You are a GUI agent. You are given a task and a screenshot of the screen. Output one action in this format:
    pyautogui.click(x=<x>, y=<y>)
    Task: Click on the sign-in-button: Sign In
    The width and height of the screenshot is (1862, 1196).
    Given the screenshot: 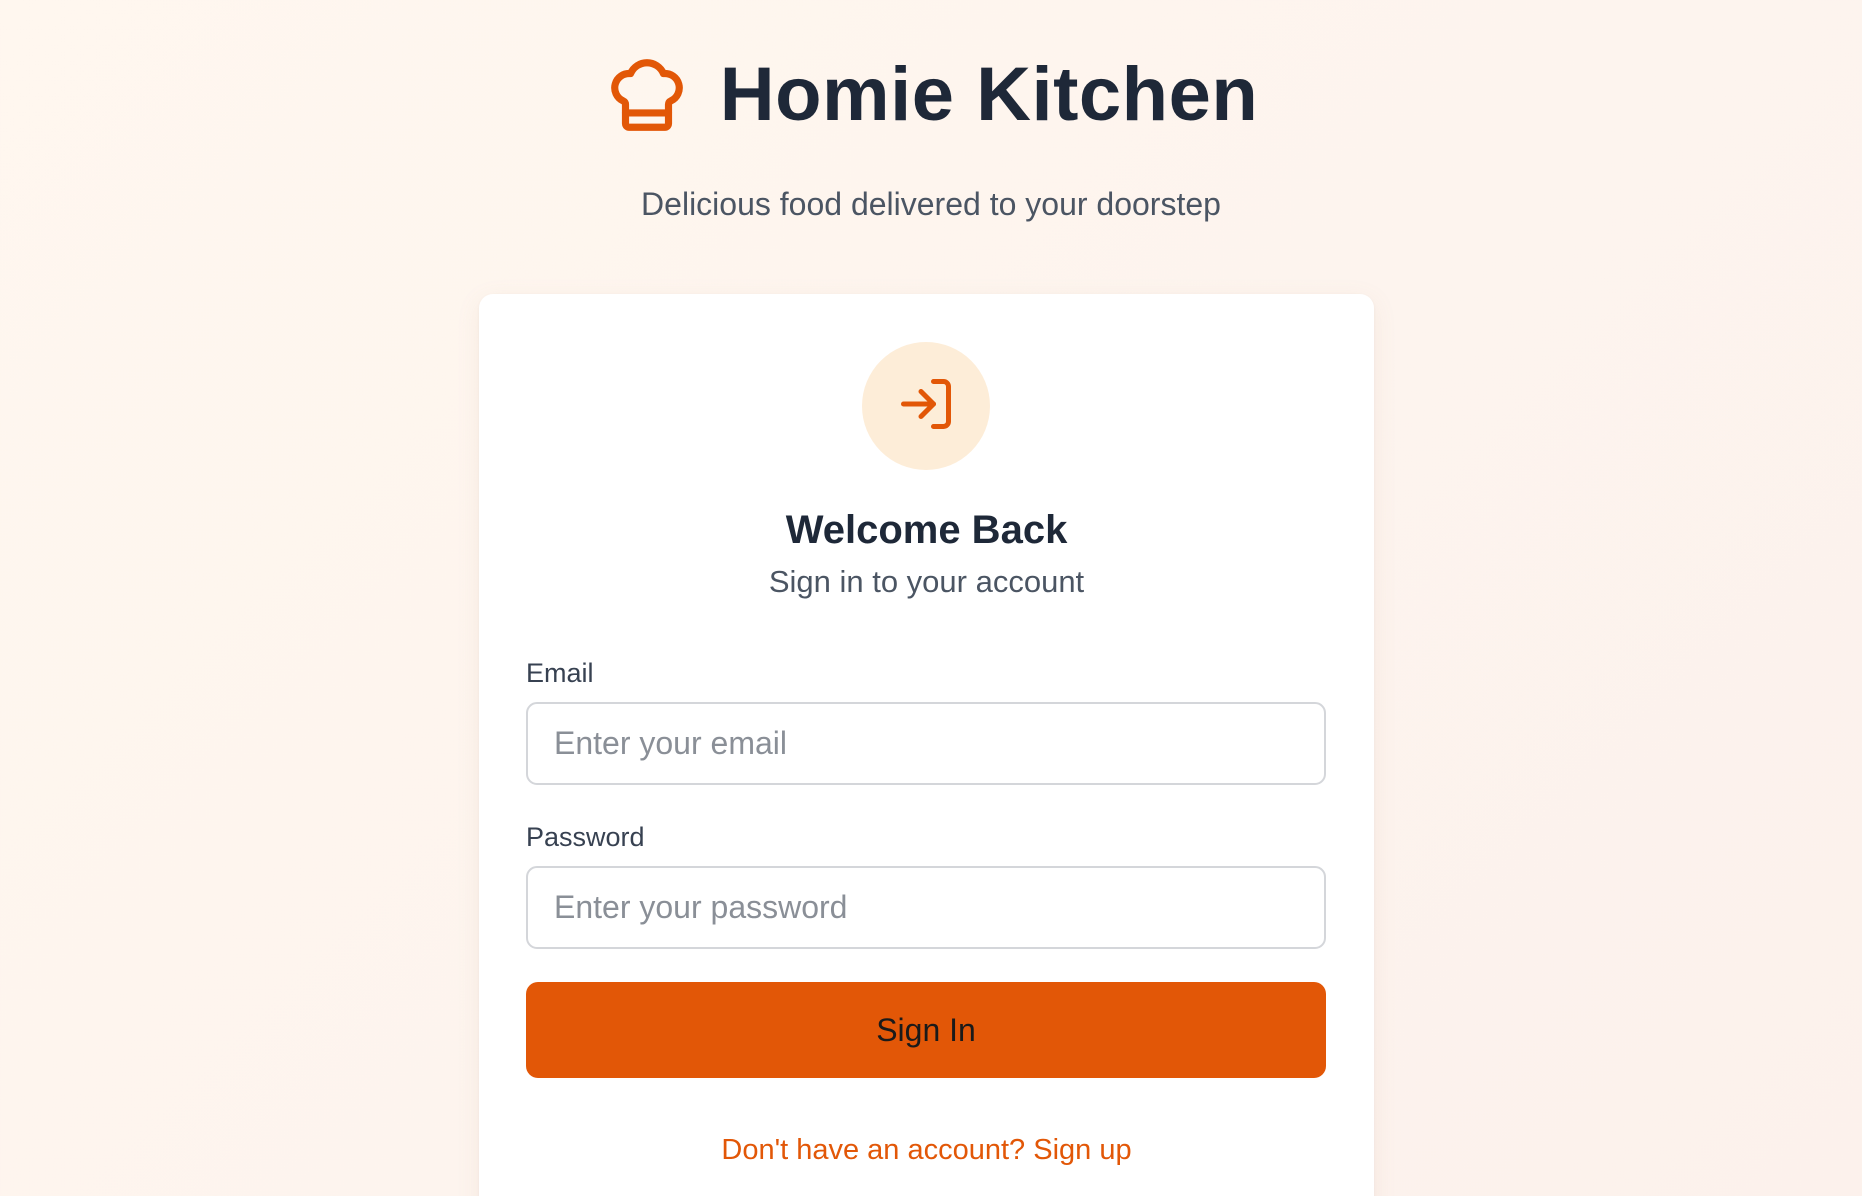 What is the action you would take?
    pyautogui.click(x=926, y=1030)
    